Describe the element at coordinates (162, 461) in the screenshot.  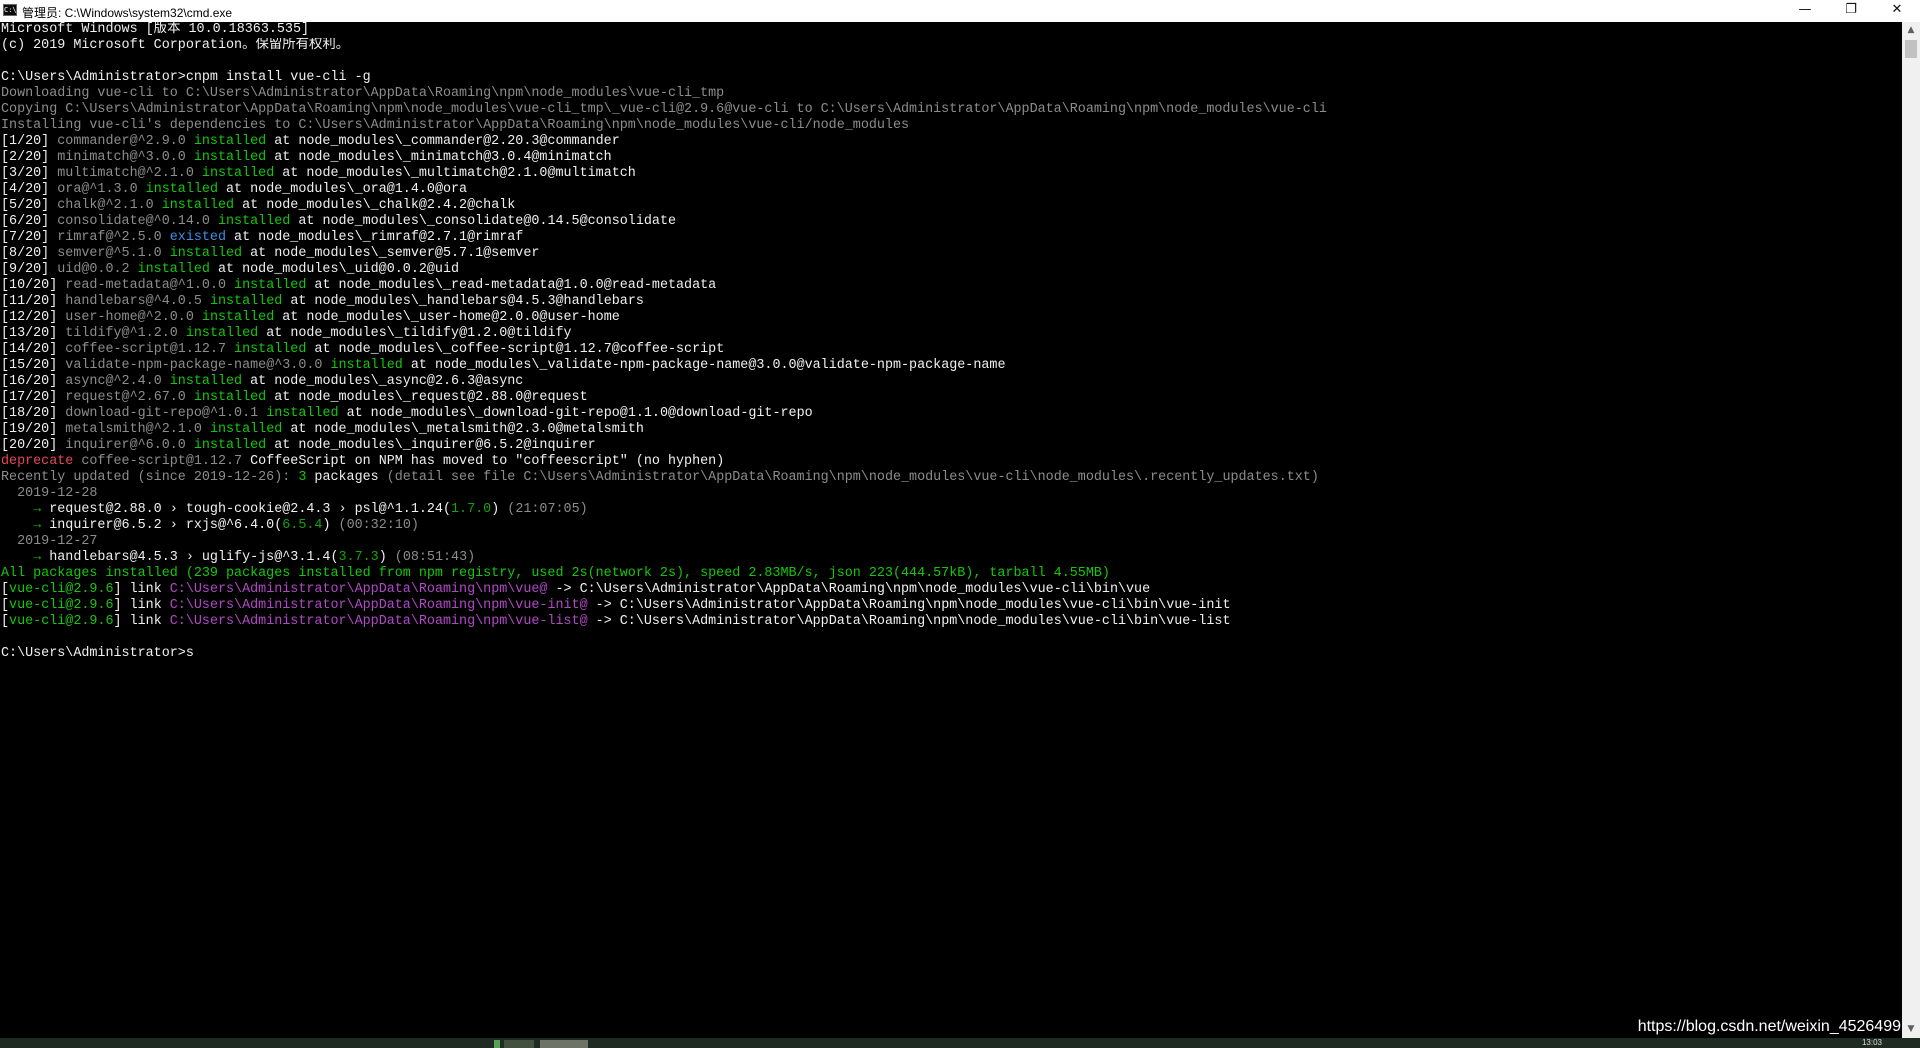
I see `console-text: coffee-script@1.12.7` at that location.